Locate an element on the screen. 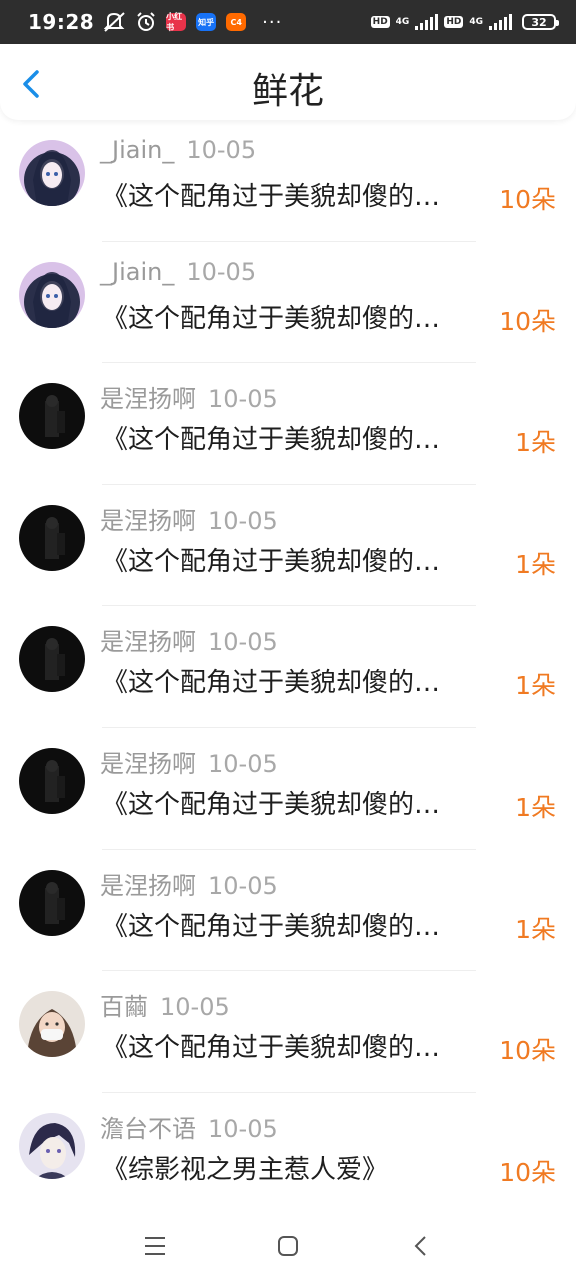  c4-app-icon: C4 is located at coordinates (236, 22).